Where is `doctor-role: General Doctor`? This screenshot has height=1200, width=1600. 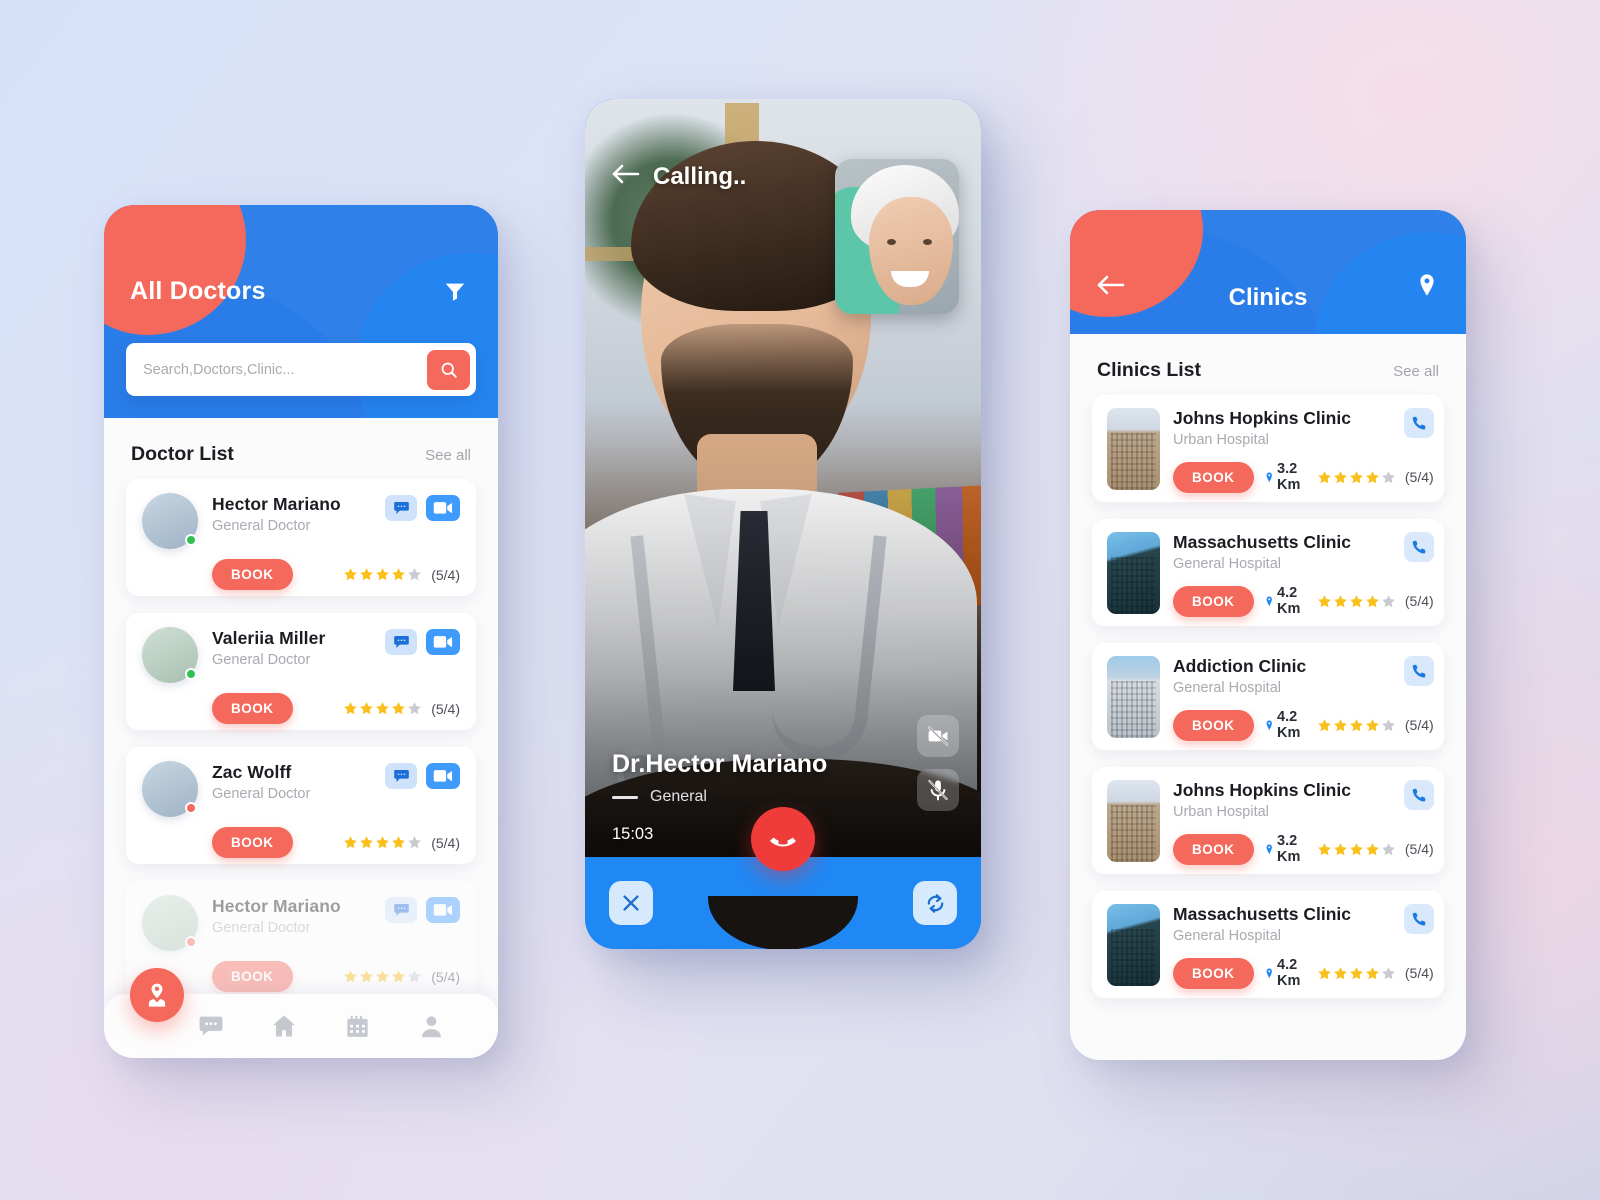
doctor-role: General Doctor is located at coordinates (261, 794).